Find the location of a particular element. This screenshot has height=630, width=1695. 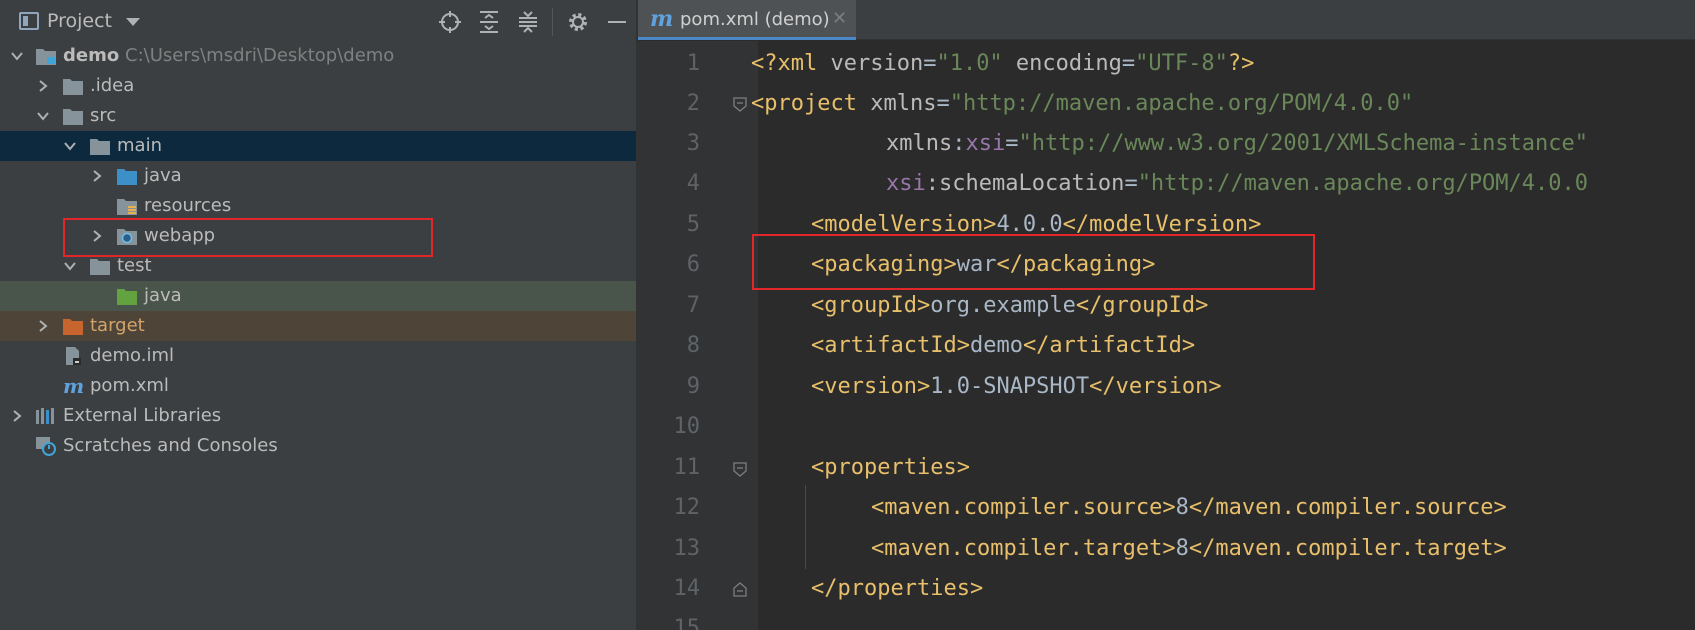

library-icon is located at coordinates (46, 416).